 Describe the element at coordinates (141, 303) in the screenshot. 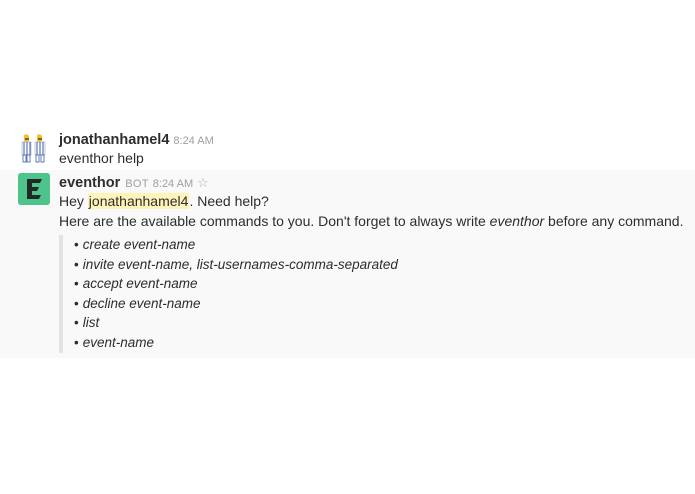

I see `command-text: decline event-name` at that location.